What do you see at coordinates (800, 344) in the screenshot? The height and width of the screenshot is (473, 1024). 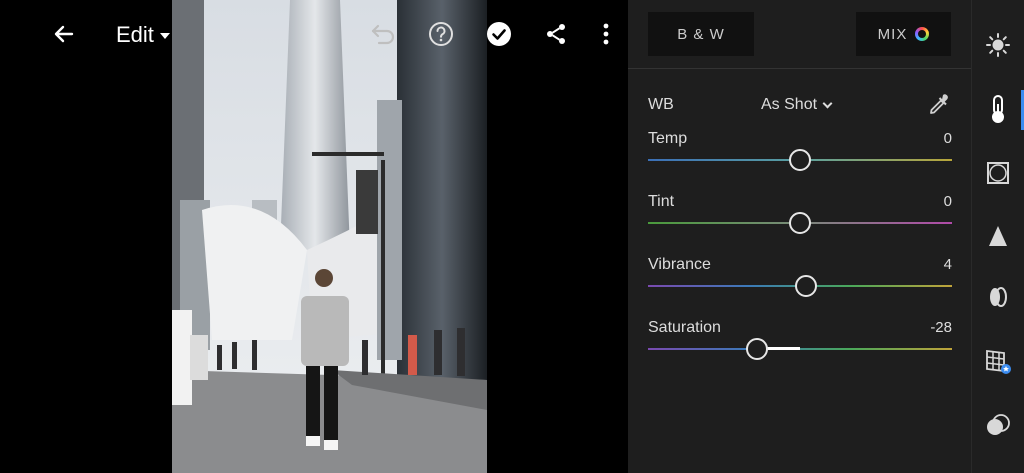 I see `saturation-slider: Saturation -28` at bounding box center [800, 344].